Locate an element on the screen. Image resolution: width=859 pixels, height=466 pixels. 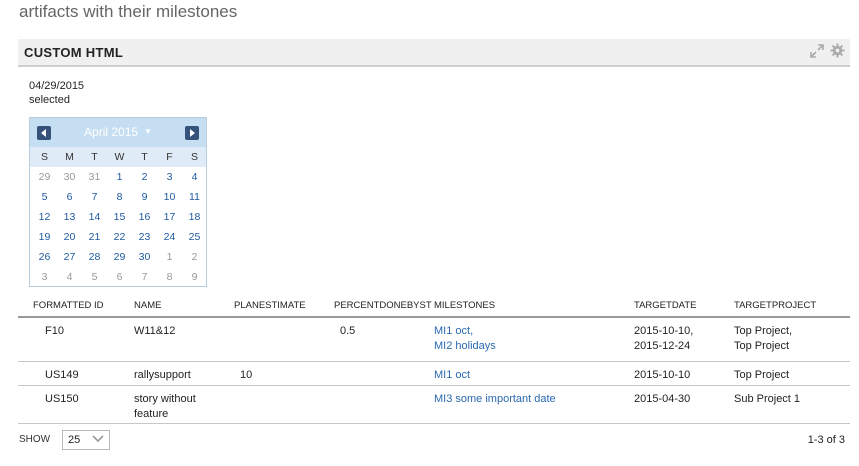
formatted-id-cell: F10 is located at coordinates (54, 331).